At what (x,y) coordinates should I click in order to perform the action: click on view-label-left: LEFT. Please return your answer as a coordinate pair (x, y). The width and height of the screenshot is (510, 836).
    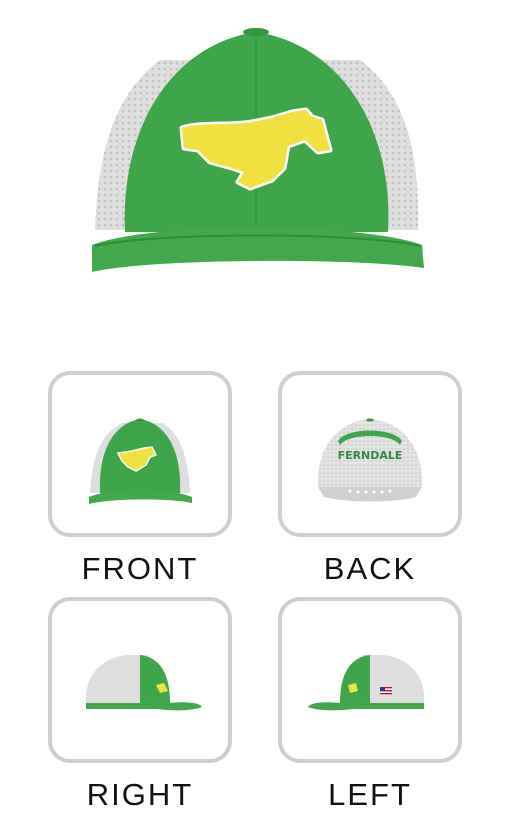
    Looking at the image, I should click on (370, 794).